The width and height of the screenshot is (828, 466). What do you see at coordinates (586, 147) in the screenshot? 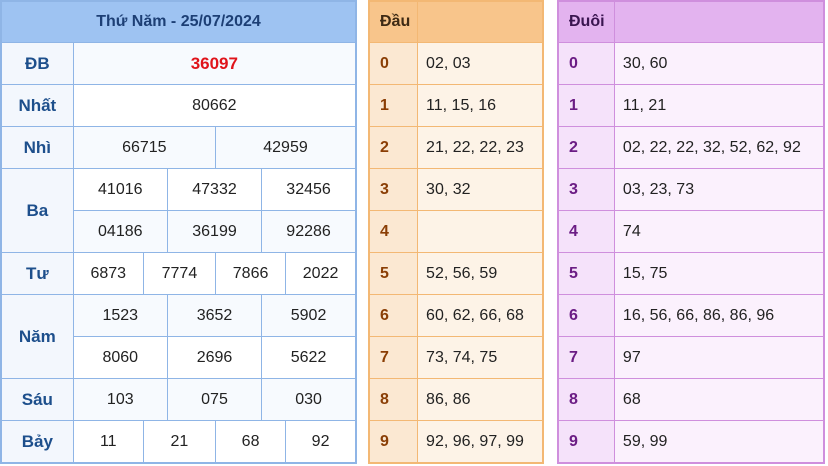
I see `digit-cell: 2` at bounding box center [586, 147].